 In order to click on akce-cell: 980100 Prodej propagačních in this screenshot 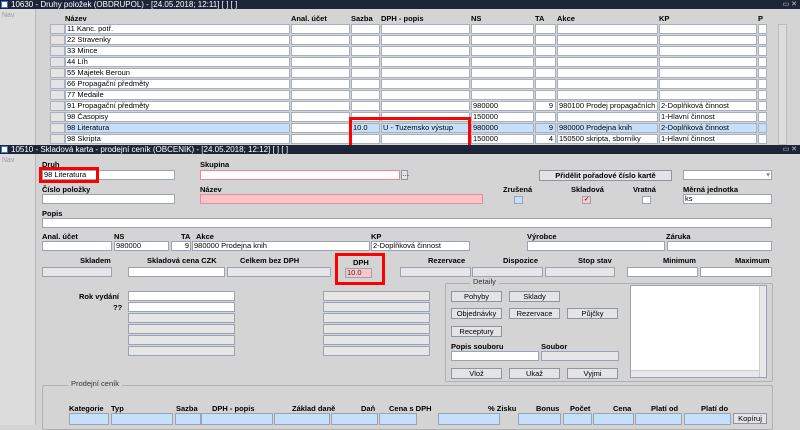, I will do `click(607, 106)`.